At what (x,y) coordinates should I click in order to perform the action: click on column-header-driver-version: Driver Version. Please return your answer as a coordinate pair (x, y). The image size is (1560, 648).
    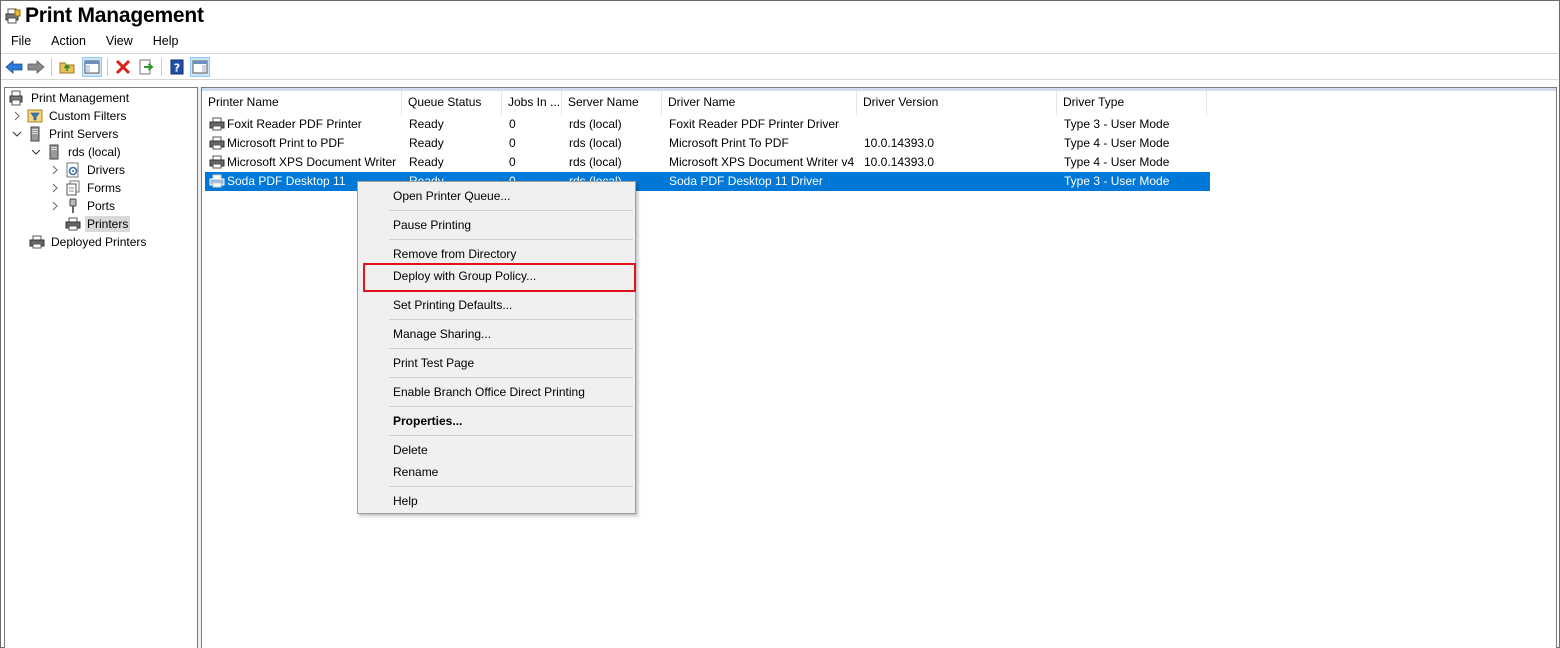
    Looking at the image, I should click on (957, 103).